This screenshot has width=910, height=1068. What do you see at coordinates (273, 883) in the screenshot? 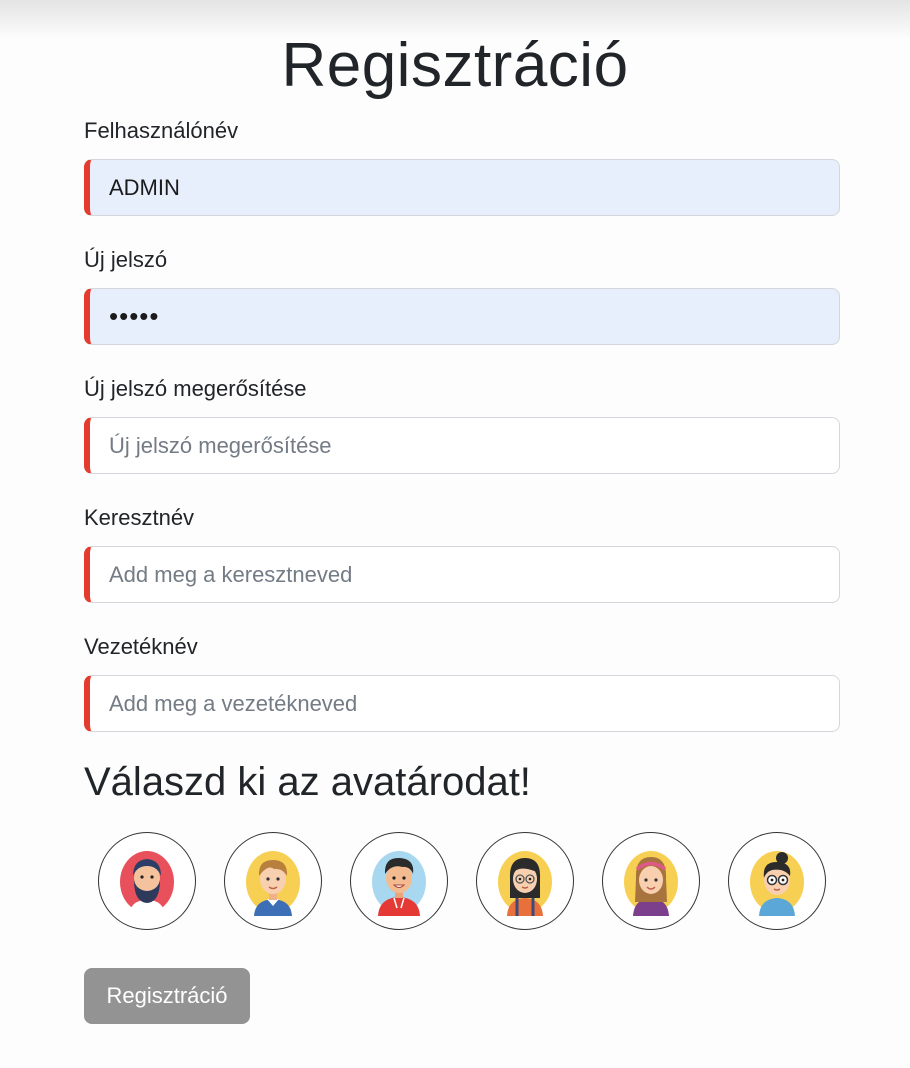
I see `blond-boy-avatar` at bounding box center [273, 883].